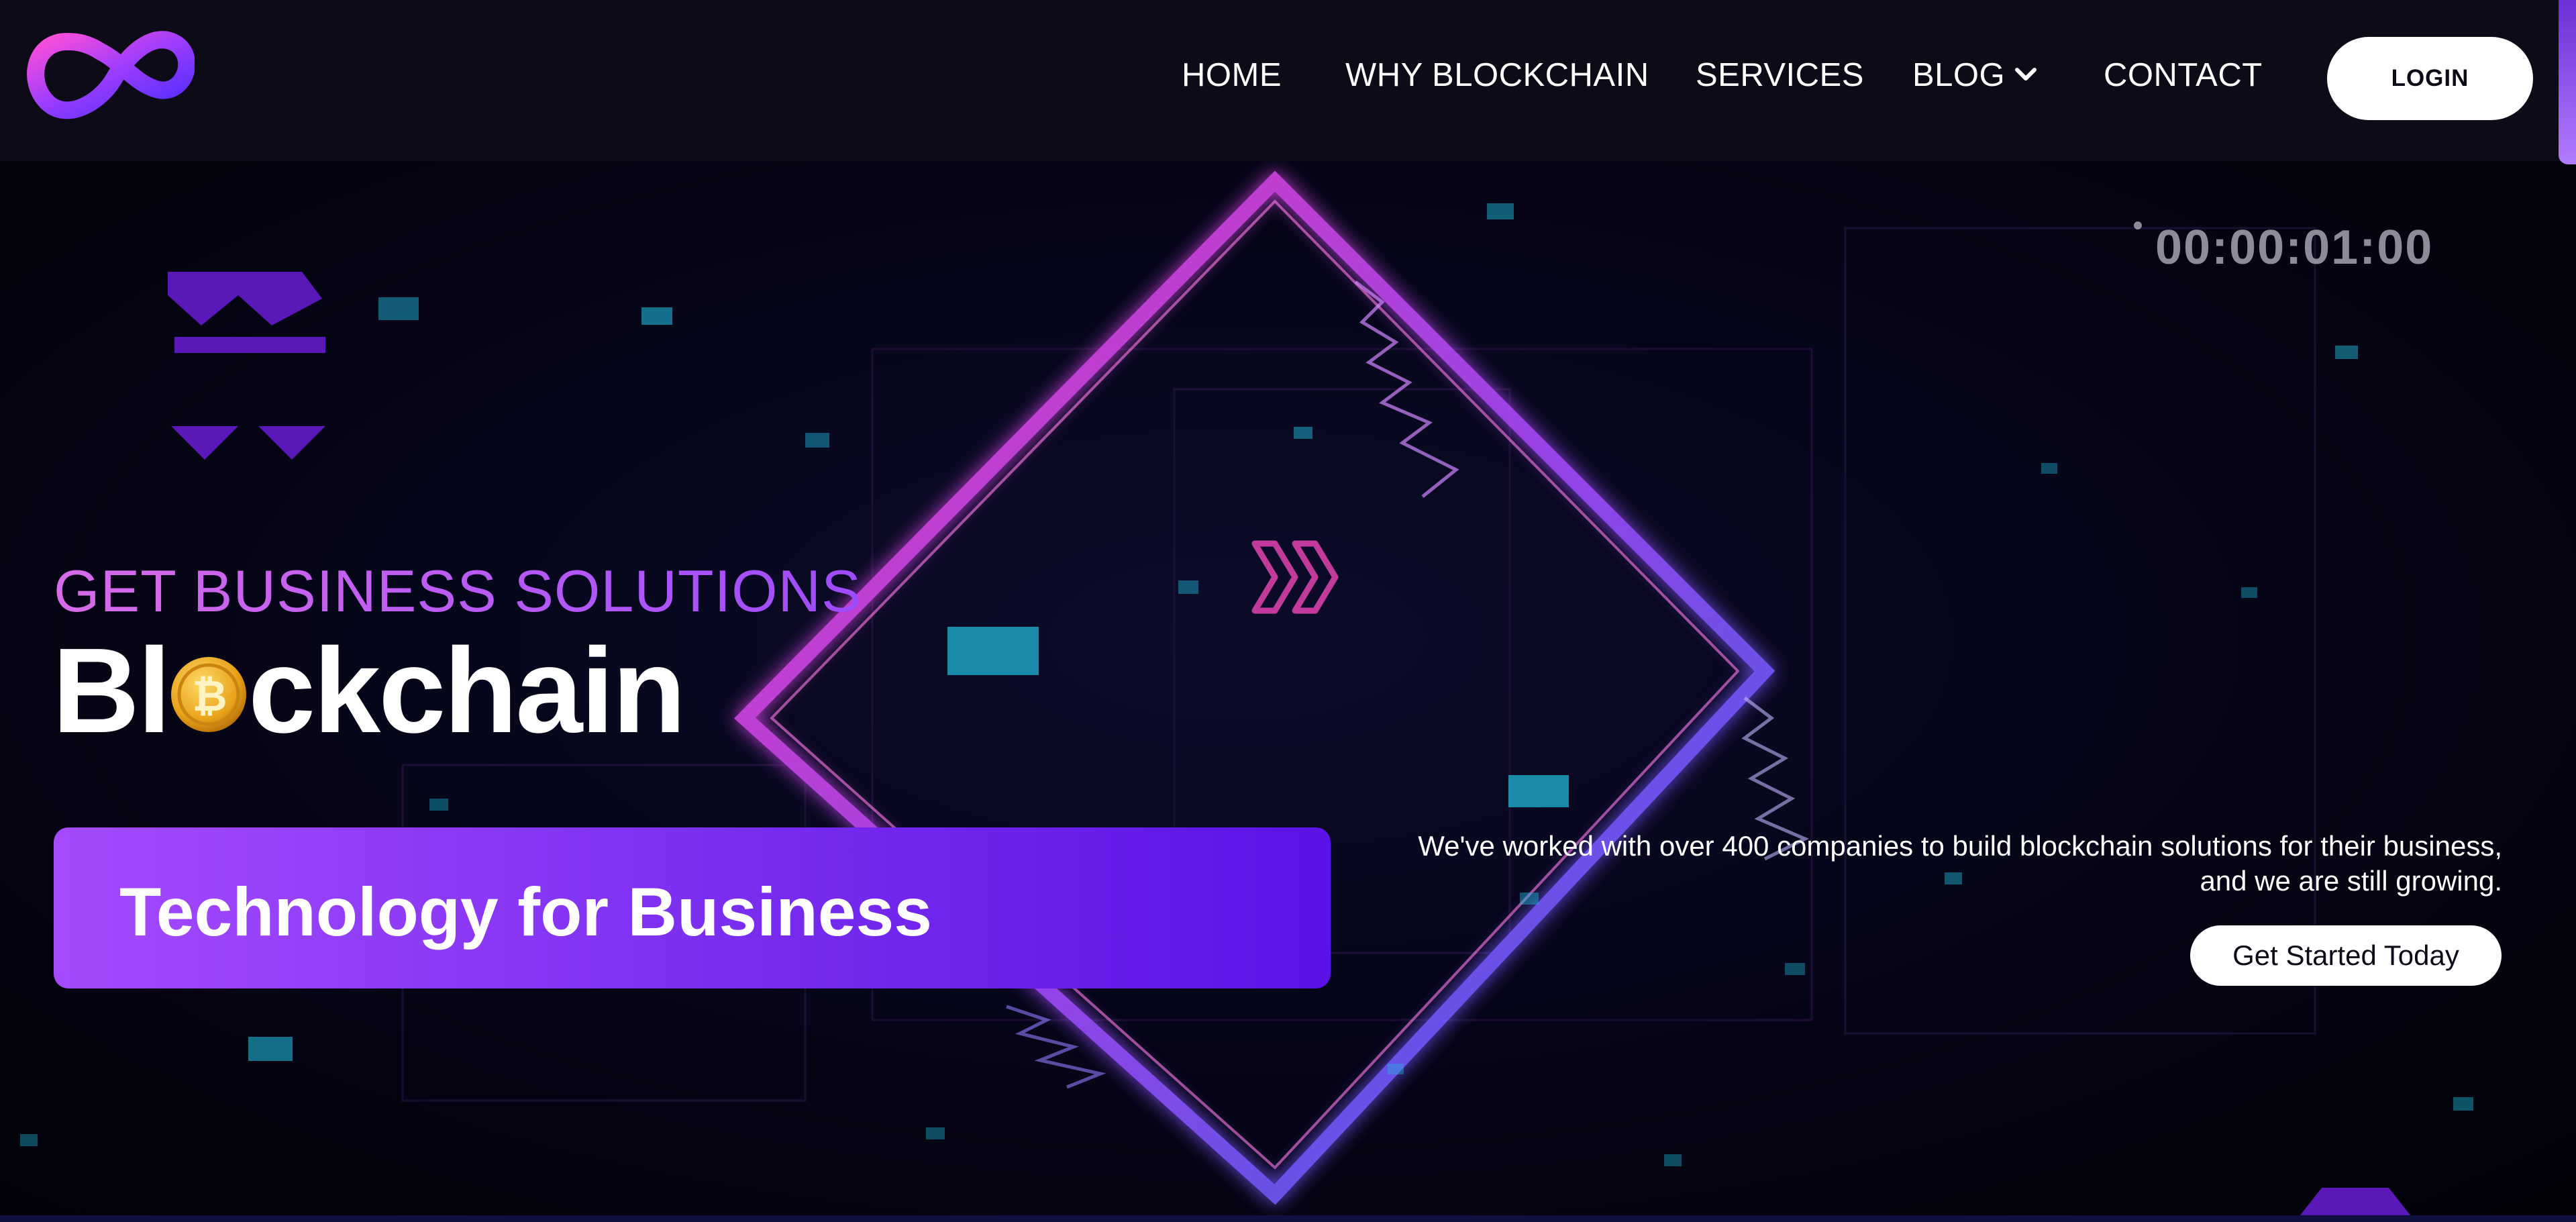  I want to click on nav-contact: CONTACT, so click(2183, 75).